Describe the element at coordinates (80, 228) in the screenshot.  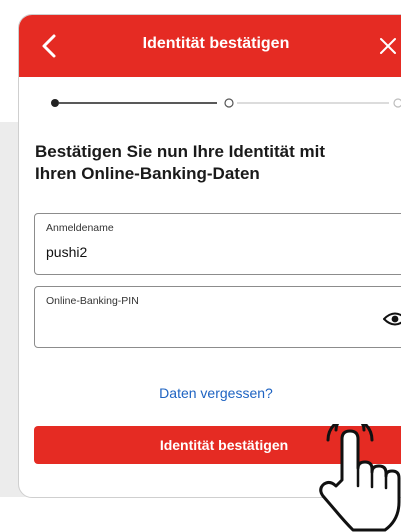
I see `username-label: Anmeldename` at that location.